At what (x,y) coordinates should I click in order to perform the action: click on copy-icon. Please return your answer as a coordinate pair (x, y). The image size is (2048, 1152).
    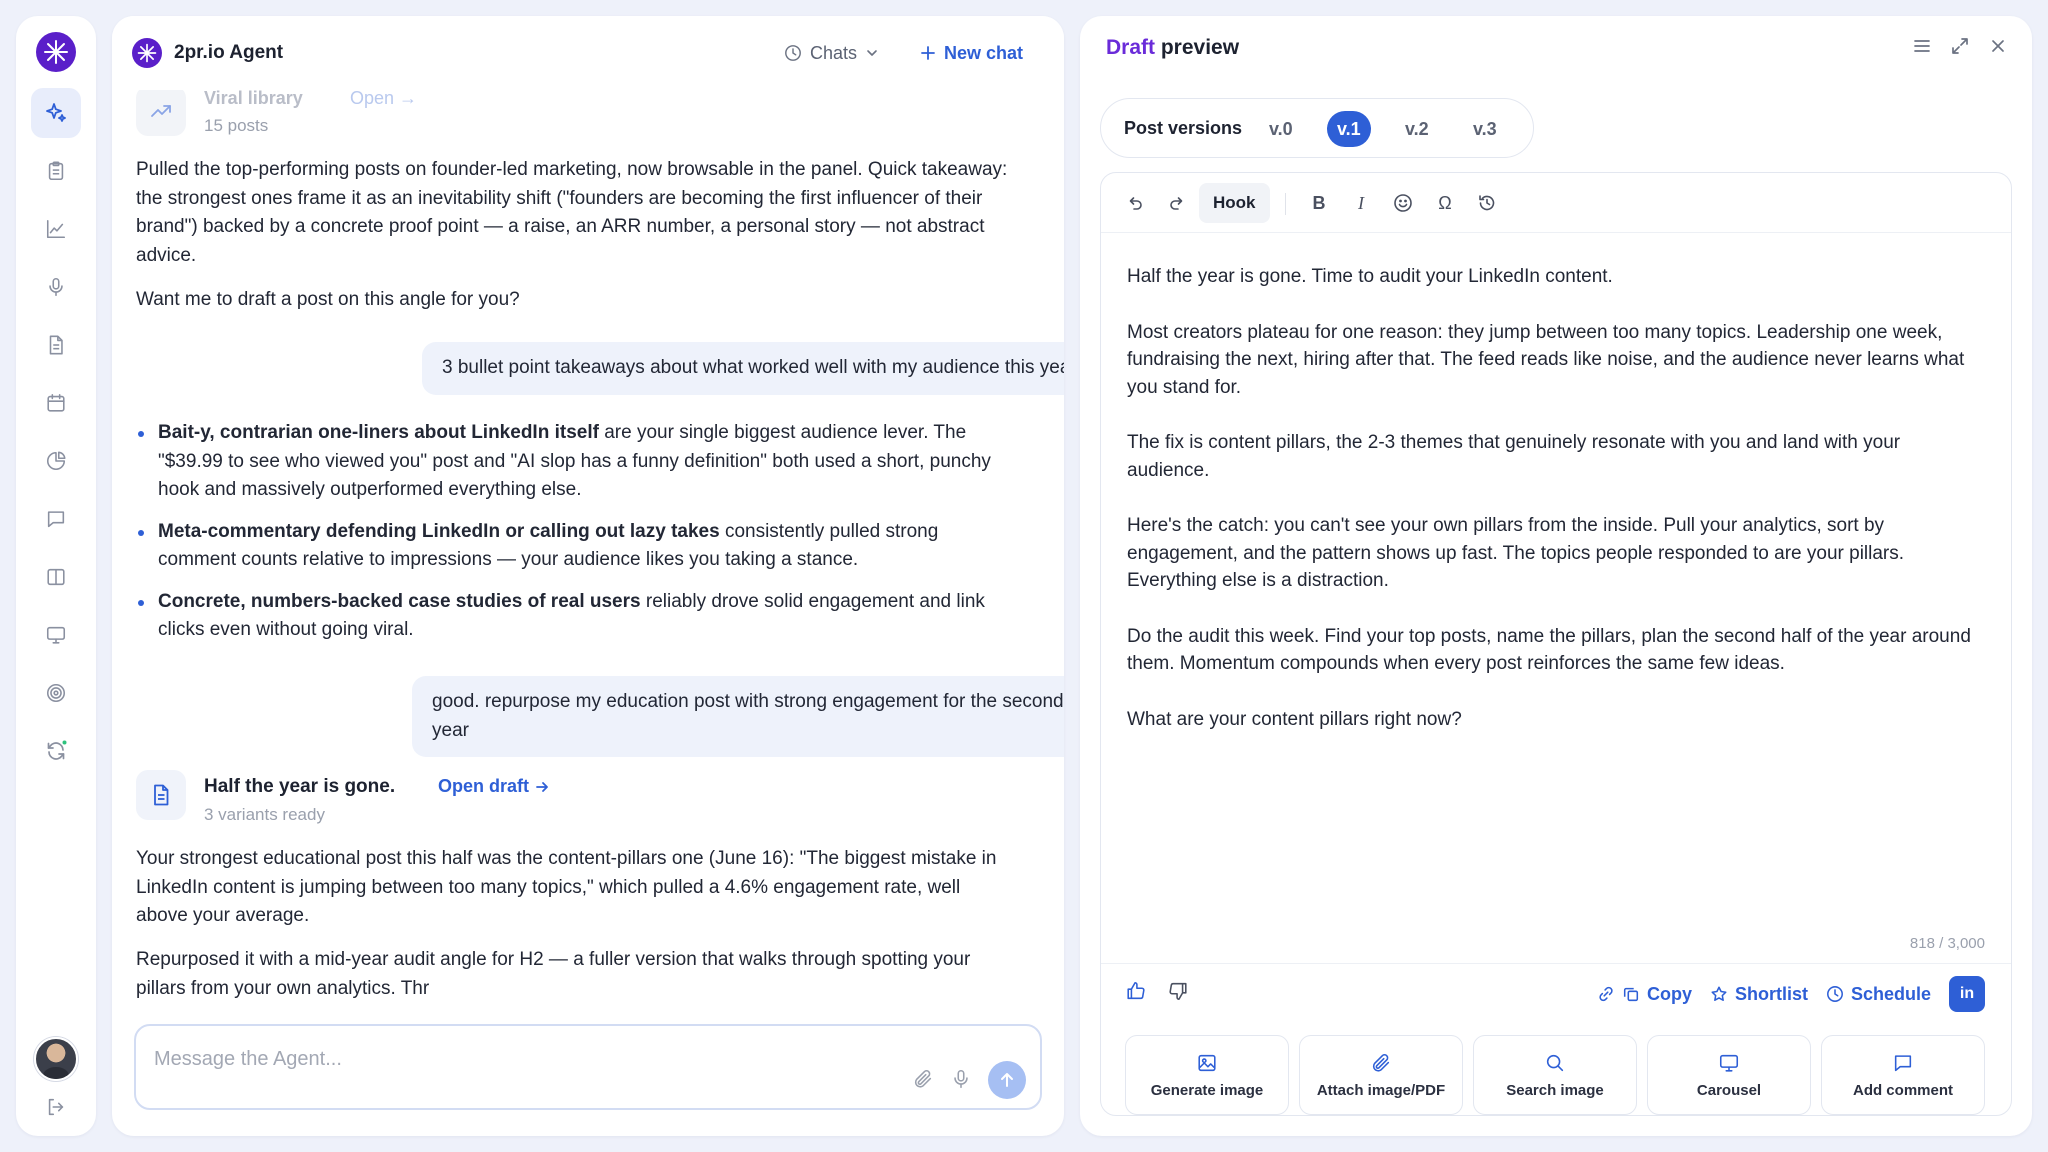
    Looking at the image, I should click on (1631, 994).